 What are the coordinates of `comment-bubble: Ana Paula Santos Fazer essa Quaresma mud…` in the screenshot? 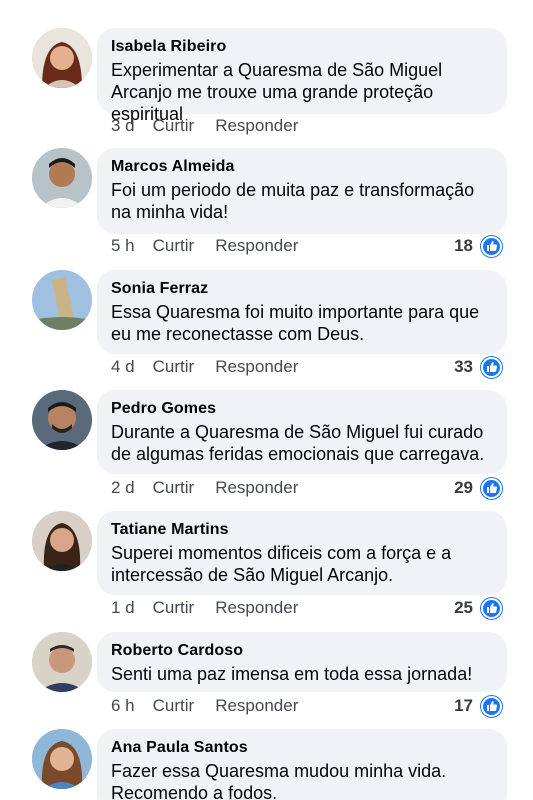 It's located at (302, 764).